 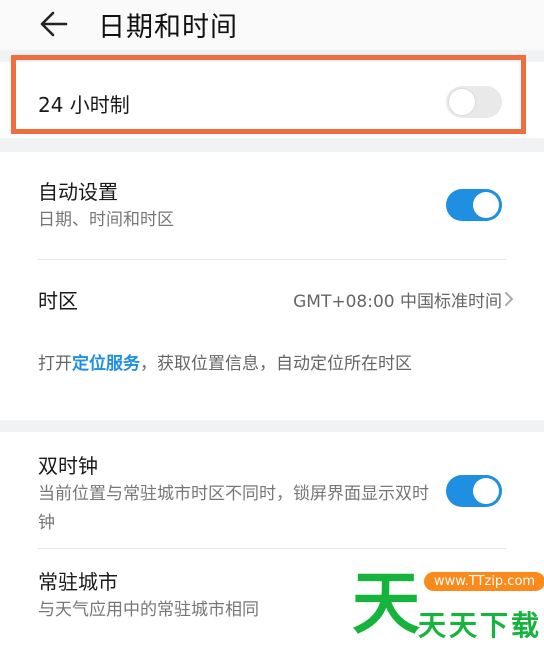 I want to click on watermark-url: www.TTzip.com, so click(x=484, y=581).